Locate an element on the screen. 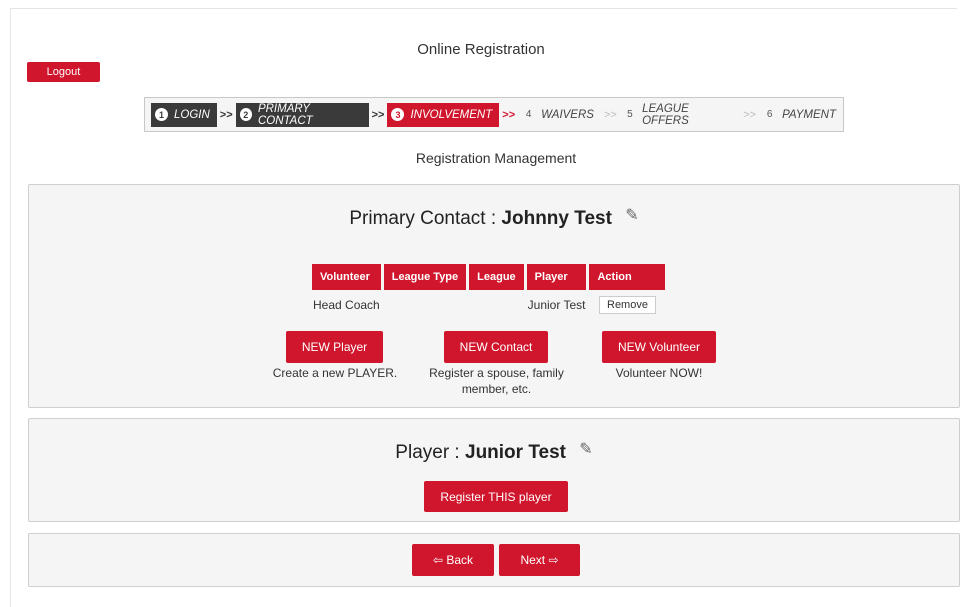 The width and height of the screenshot is (962, 607). step-label: LOGIN is located at coordinates (192, 114).